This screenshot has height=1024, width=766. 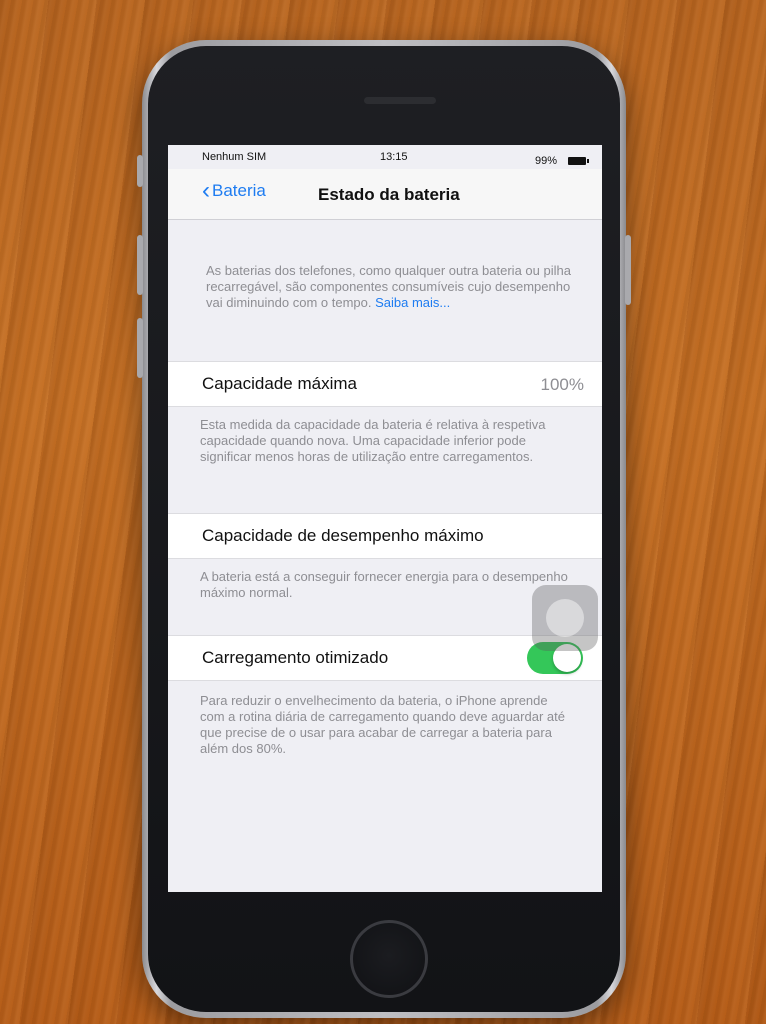 What do you see at coordinates (578, 161) in the screenshot?
I see `battery-icon` at bounding box center [578, 161].